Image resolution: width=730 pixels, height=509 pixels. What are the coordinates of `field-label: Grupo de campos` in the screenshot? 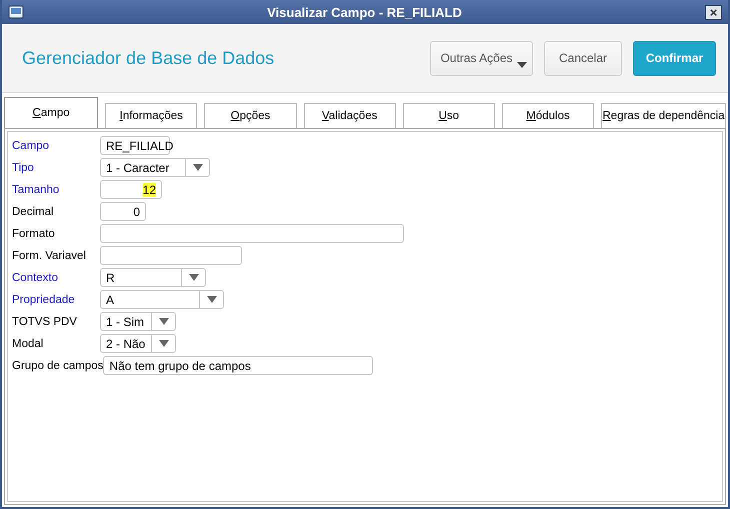 It's located at (58, 366).